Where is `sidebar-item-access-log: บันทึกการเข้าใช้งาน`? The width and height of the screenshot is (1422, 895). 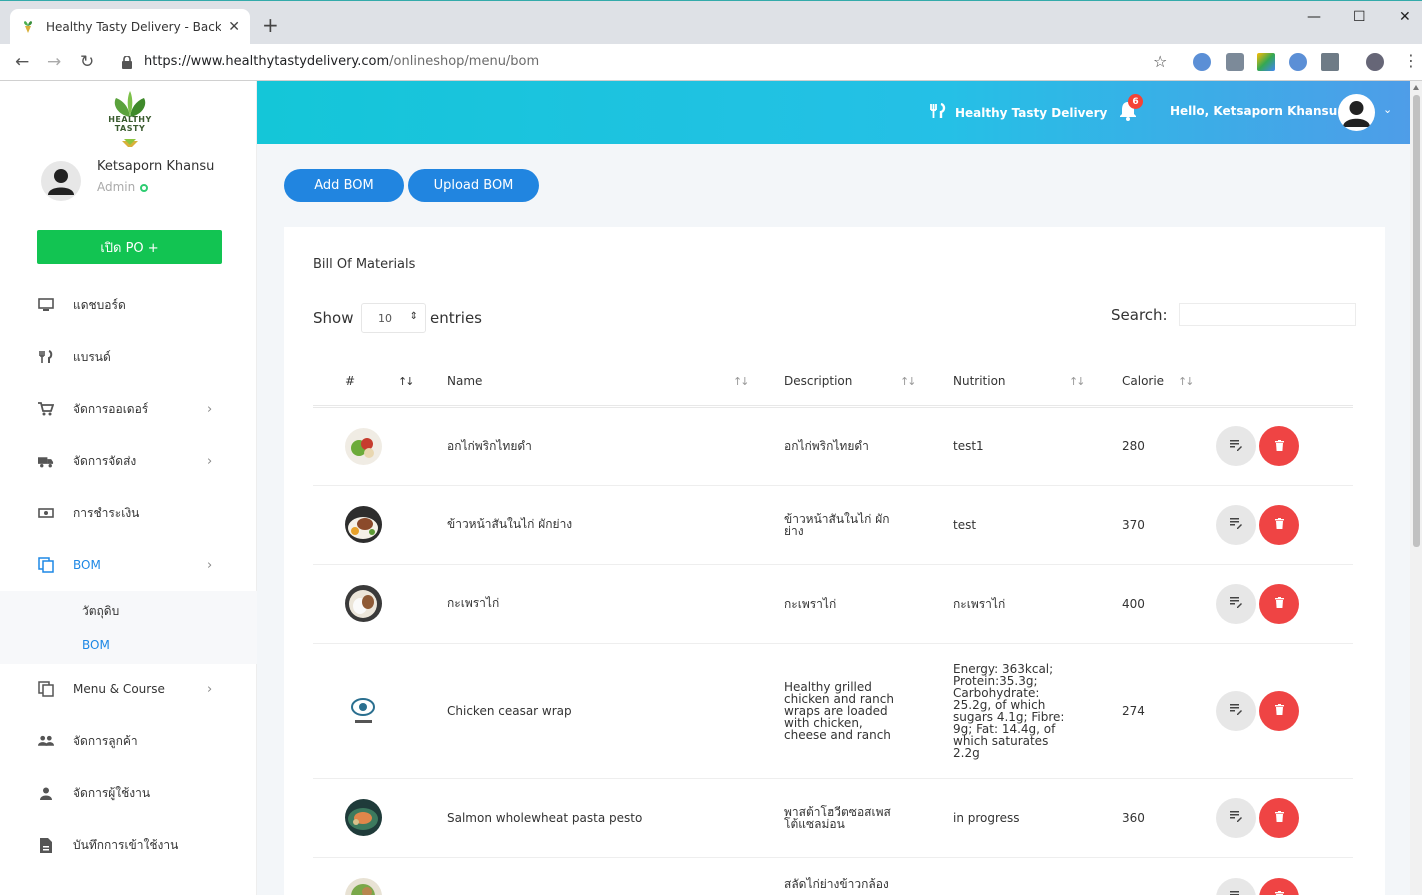 sidebar-item-access-log: บันทึกการเข้าใช้งาน is located at coordinates (128, 845).